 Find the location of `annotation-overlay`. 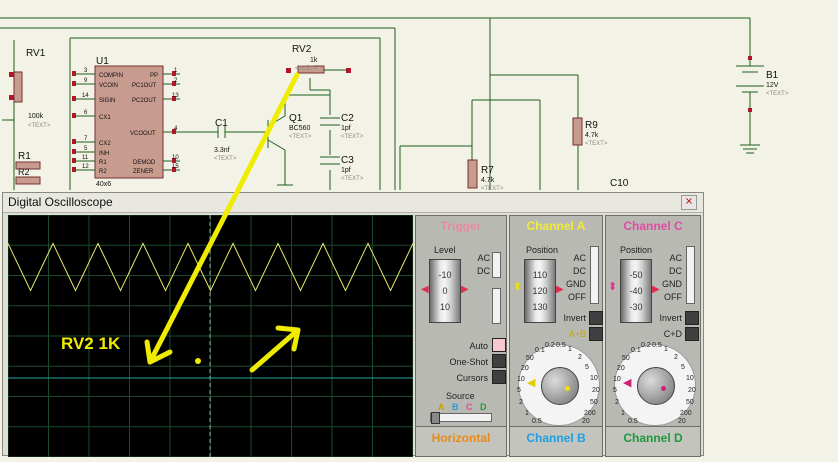

annotation-overlay is located at coordinates (222, 222).